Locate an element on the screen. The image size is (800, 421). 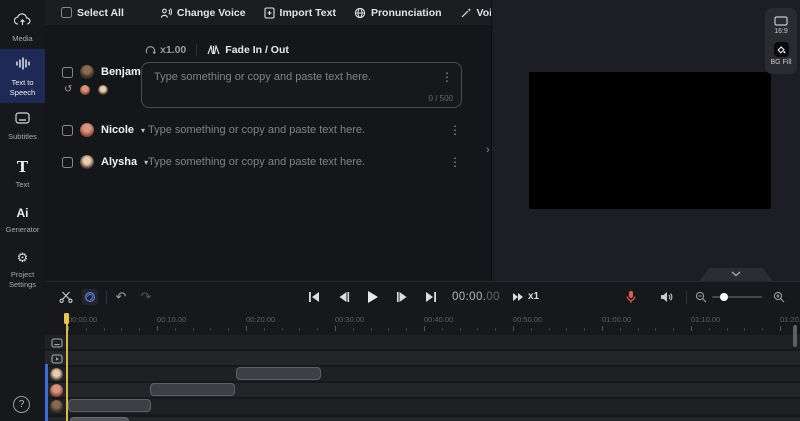
select-all-control: Select All is located at coordinates (92, 13).